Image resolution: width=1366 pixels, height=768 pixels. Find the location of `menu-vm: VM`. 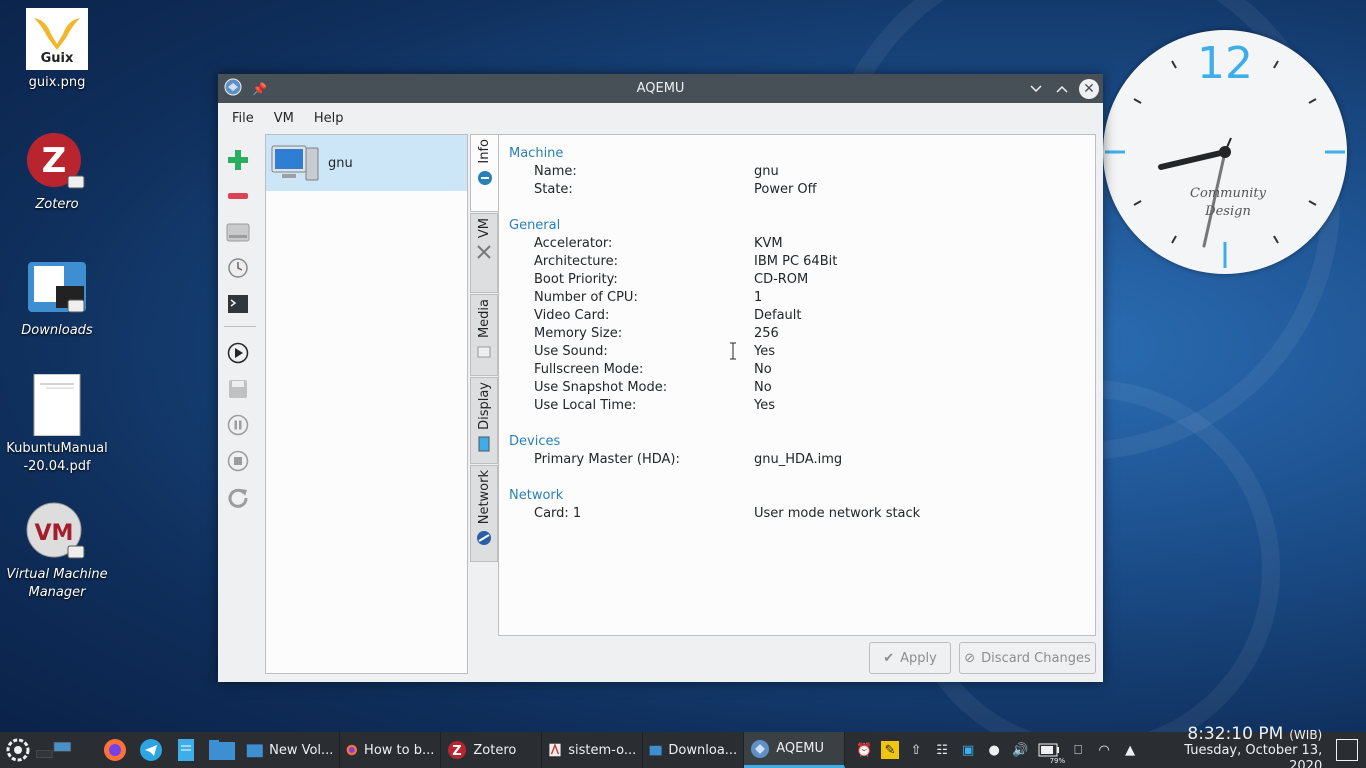

menu-vm: VM is located at coordinates (284, 118).